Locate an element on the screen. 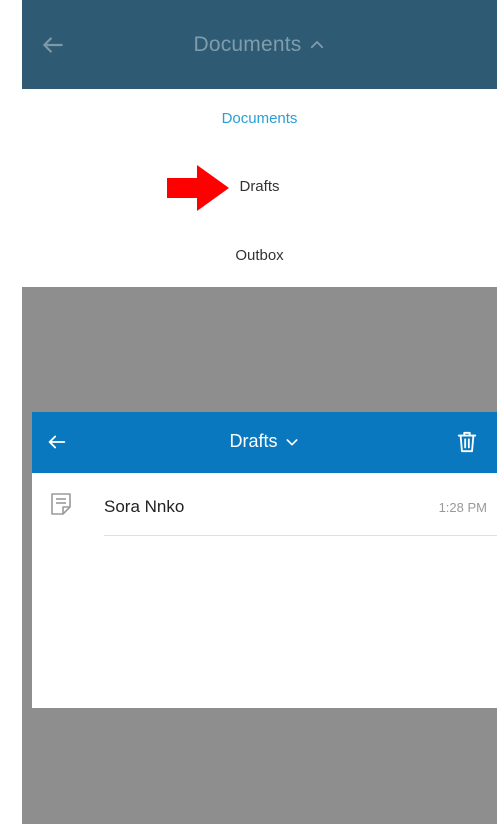 The height and width of the screenshot is (824, 497). chevron-down-icon is located at coordinates (291, 441).